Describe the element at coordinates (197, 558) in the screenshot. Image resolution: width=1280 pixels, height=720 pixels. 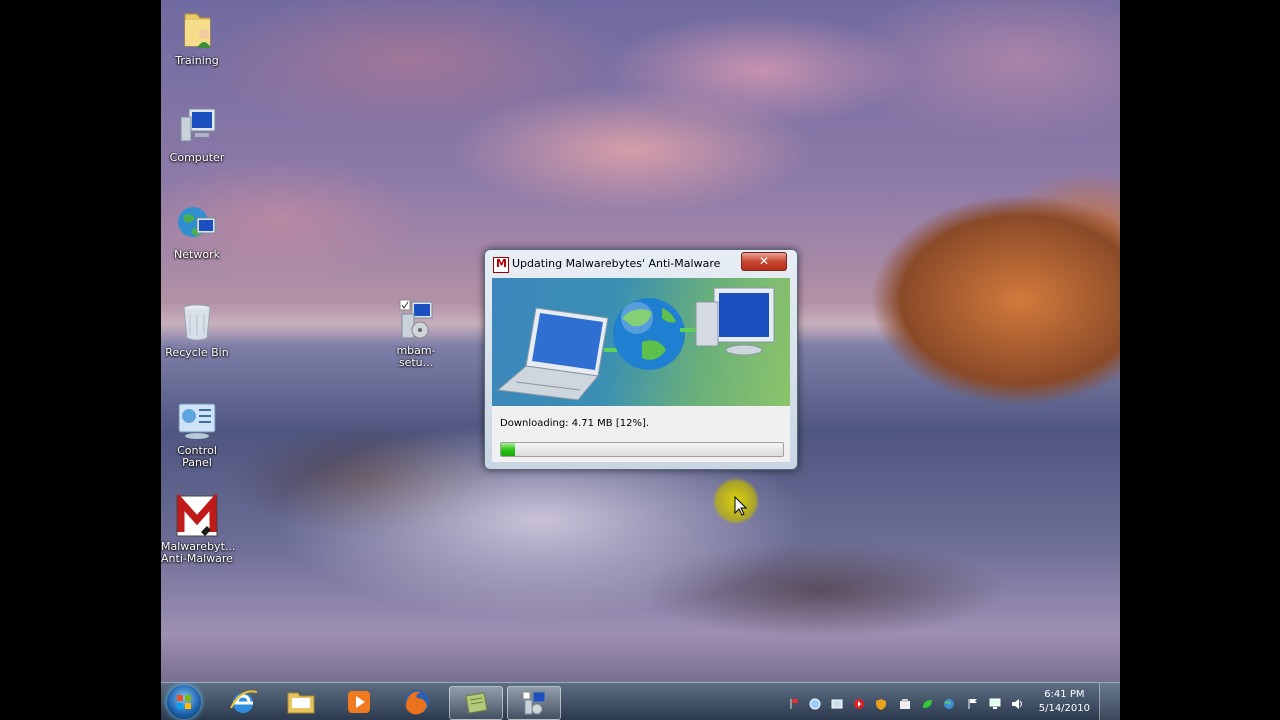
I see `desktop-icon-label-line2: Anti-Malware` at that location.